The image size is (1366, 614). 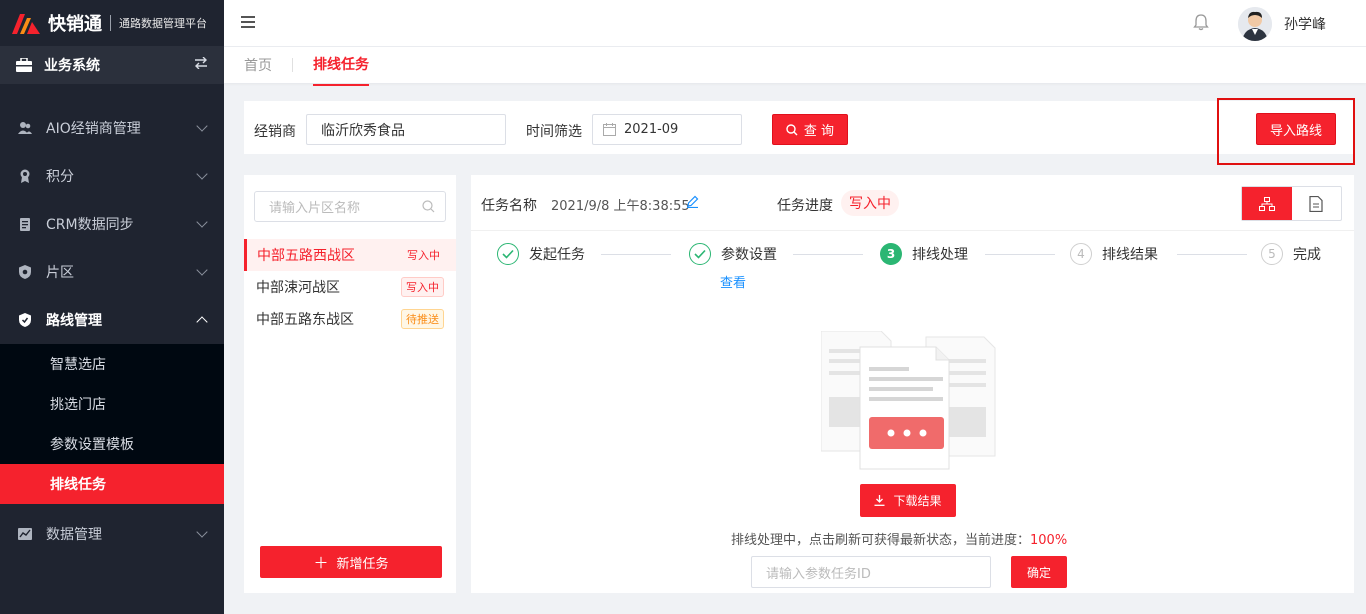 What do you see at coordinates (60, 177) in the screenshot?
I see `sidebar-item-label: 积分` at bounding box center [60, 177].